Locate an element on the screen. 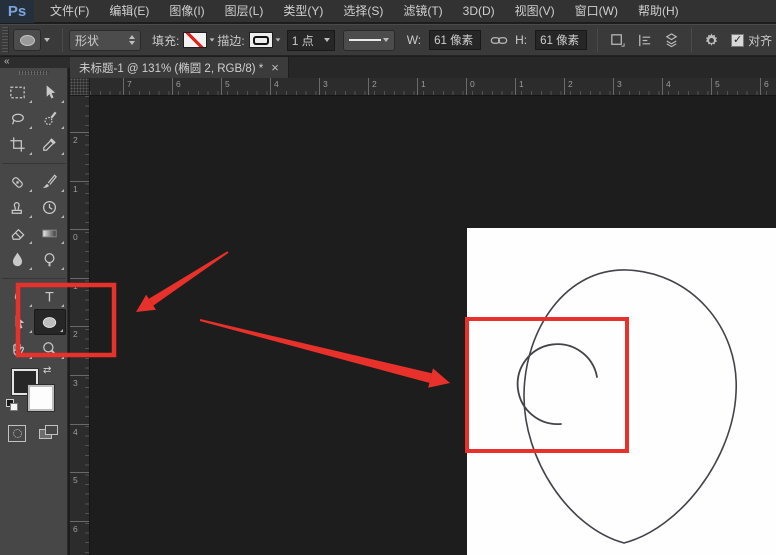 The height and width of the screenshot is (555, 776). rectangular-marquee-tool is located at coordinates (18, 92).